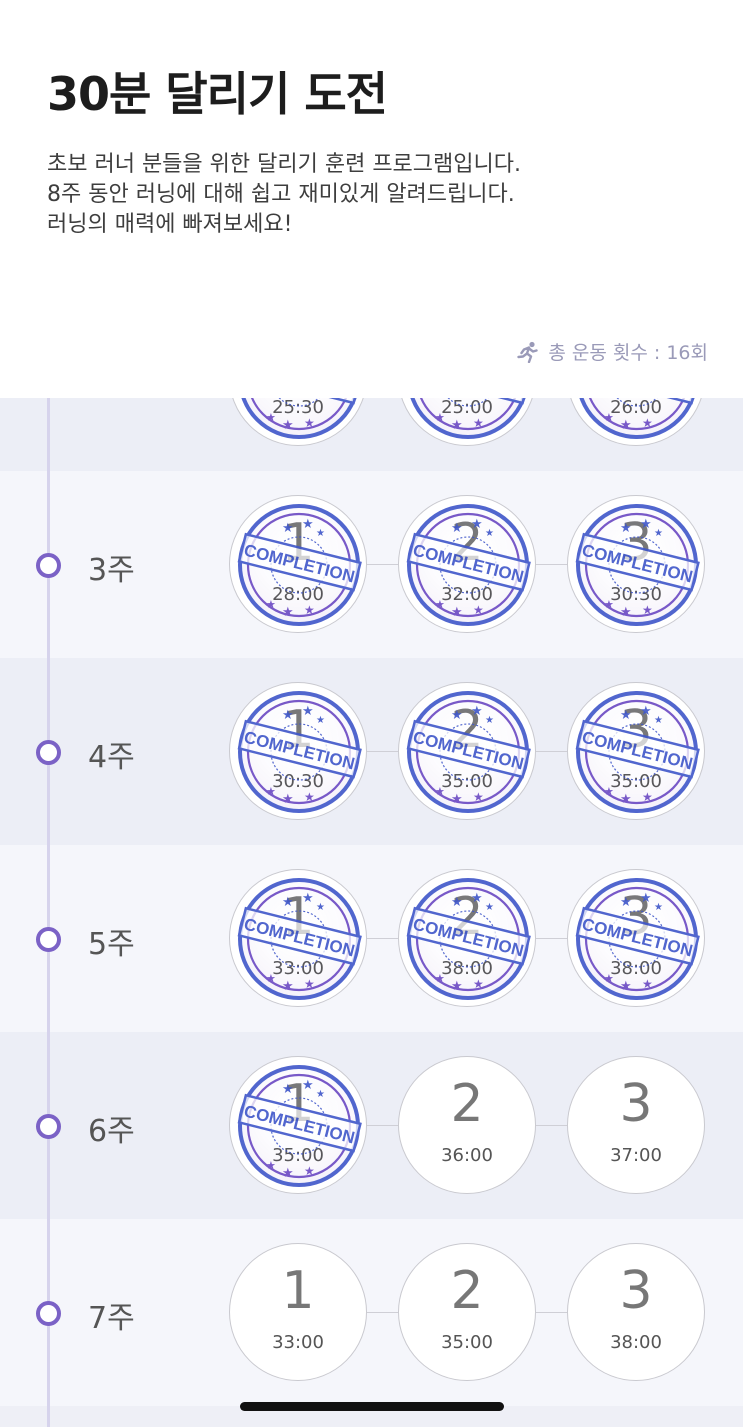  What do you see at coordinates (636, 1104) in the screenshot?
I see `session-number: 3` at bounding box center [636, 1104].